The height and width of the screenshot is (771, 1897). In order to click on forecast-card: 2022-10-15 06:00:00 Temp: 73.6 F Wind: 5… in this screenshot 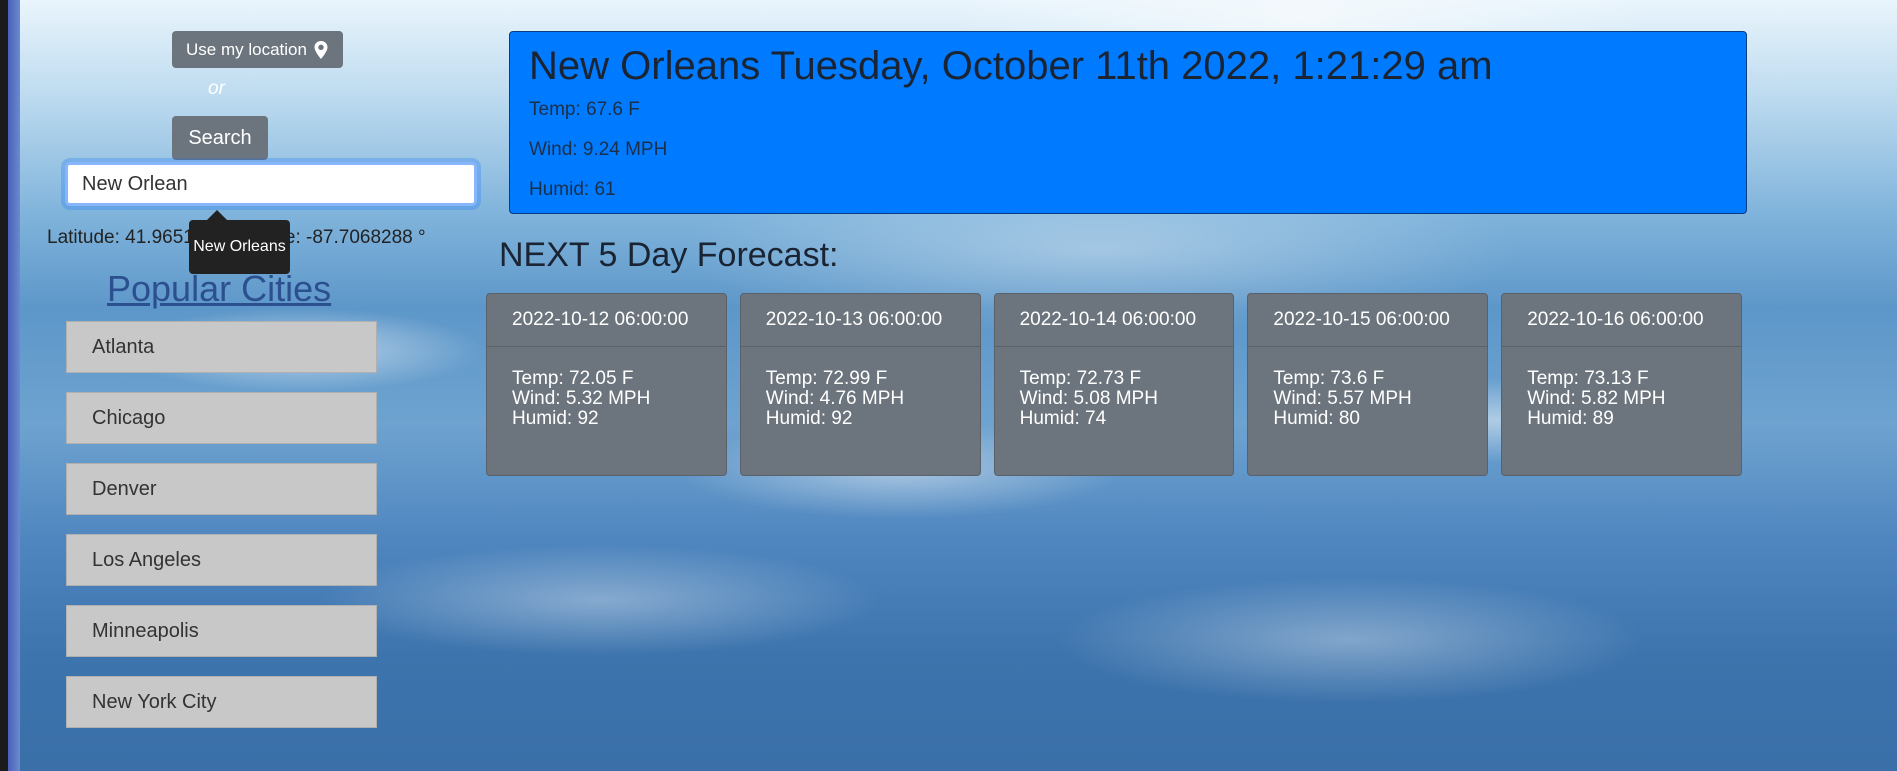, I will do `click(1368, 384)`.